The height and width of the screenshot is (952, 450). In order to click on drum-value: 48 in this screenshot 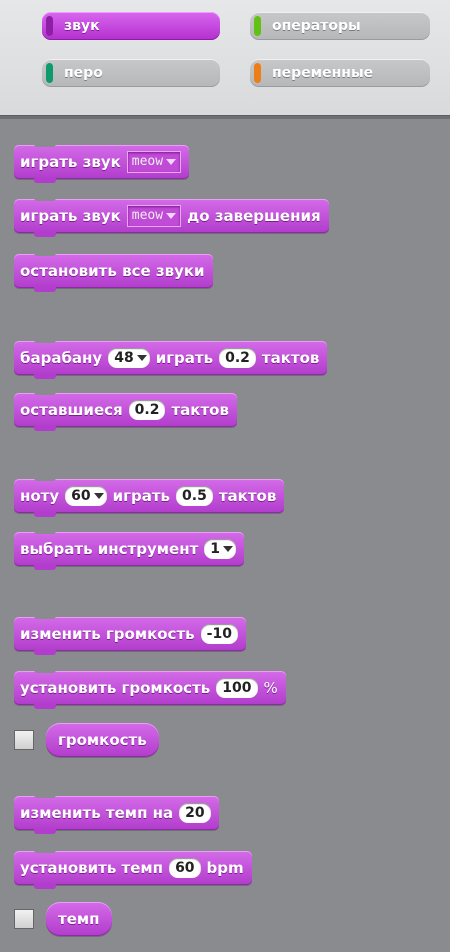, I will do `click(124, 358)`.